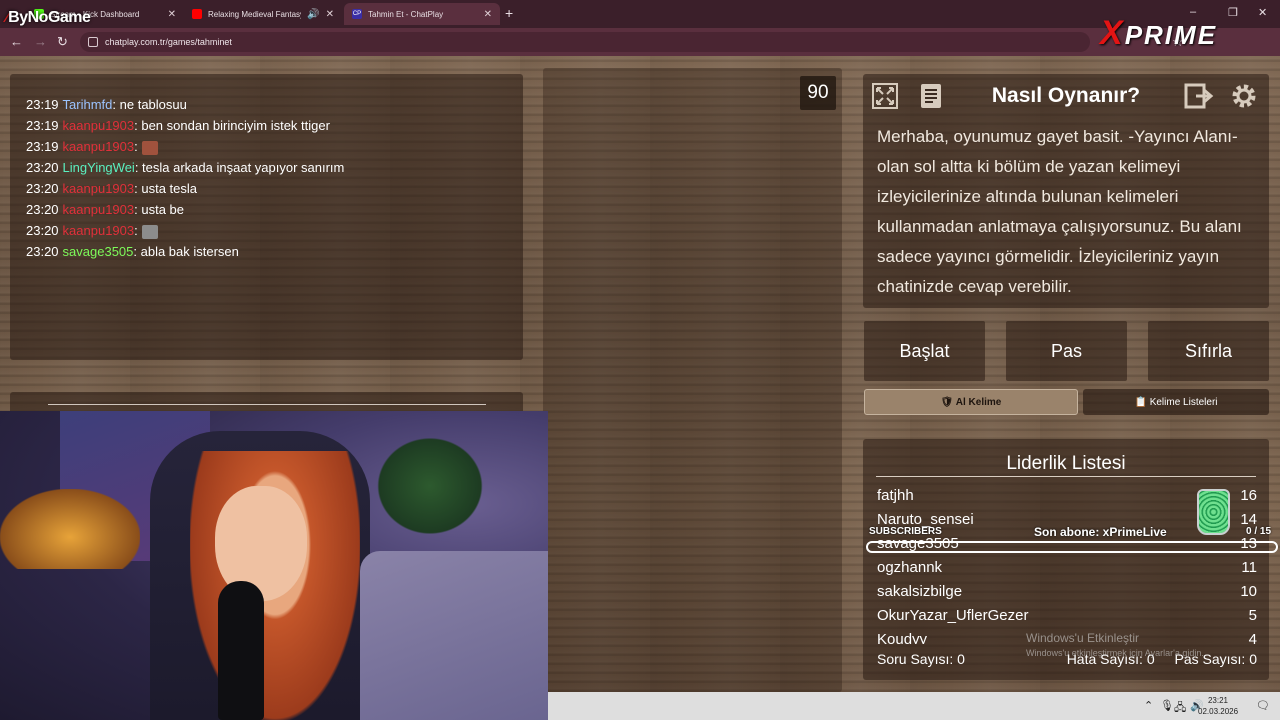 Image resolution: width=1280 pixels, height=720 pixels. What do you see at coordinates (357, 14) in the screenshot?
I see `chatplay-favicon-icon: CP` at bounding box center [357, 14].